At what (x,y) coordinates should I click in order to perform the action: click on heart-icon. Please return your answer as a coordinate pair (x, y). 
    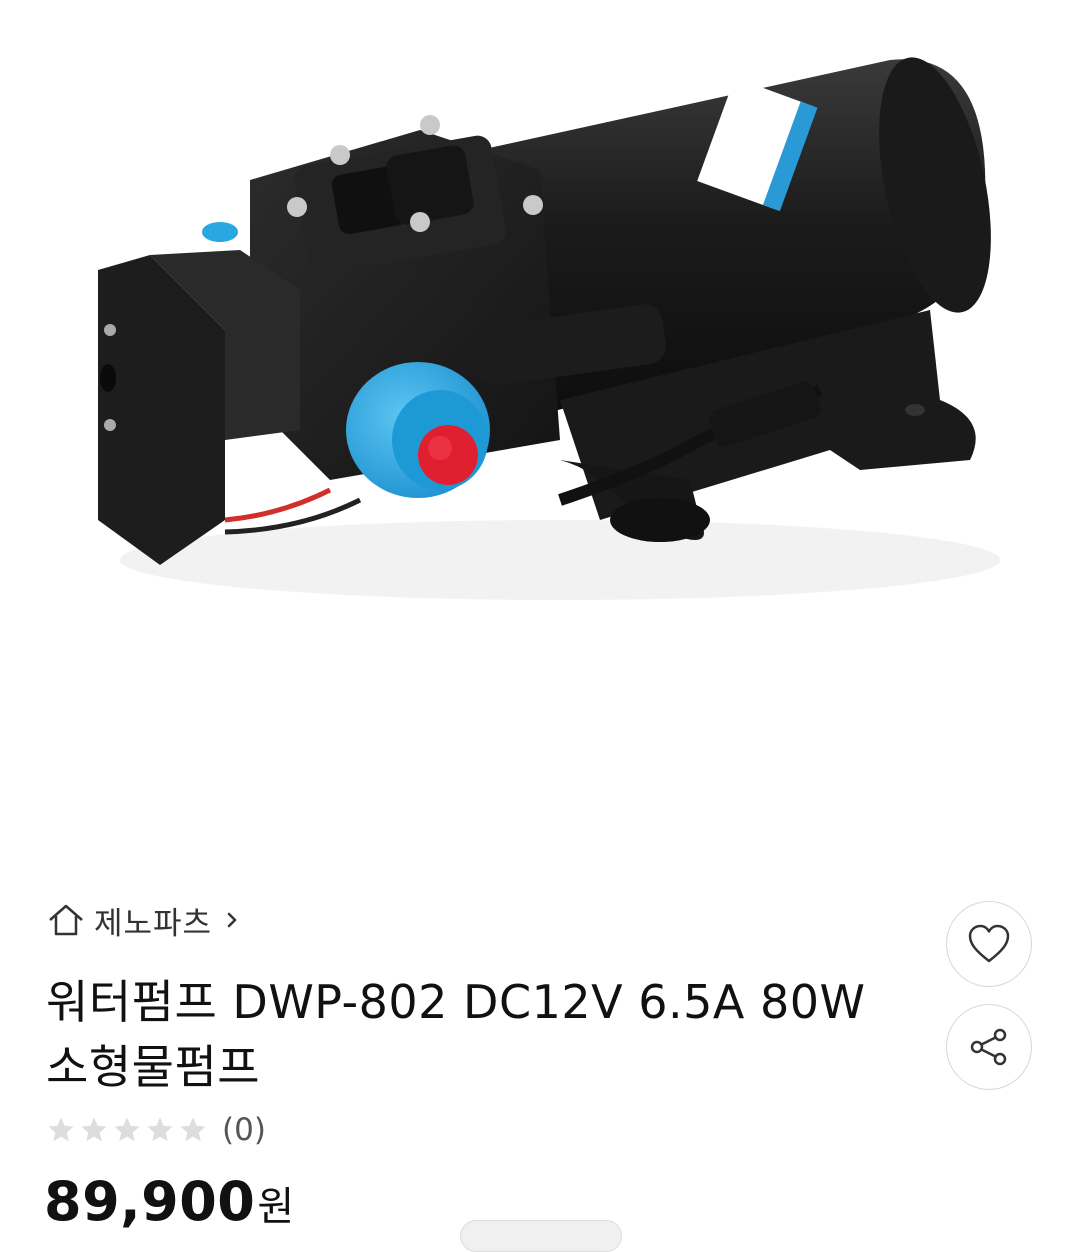
    Looking at the image, I should click on (989, 943).